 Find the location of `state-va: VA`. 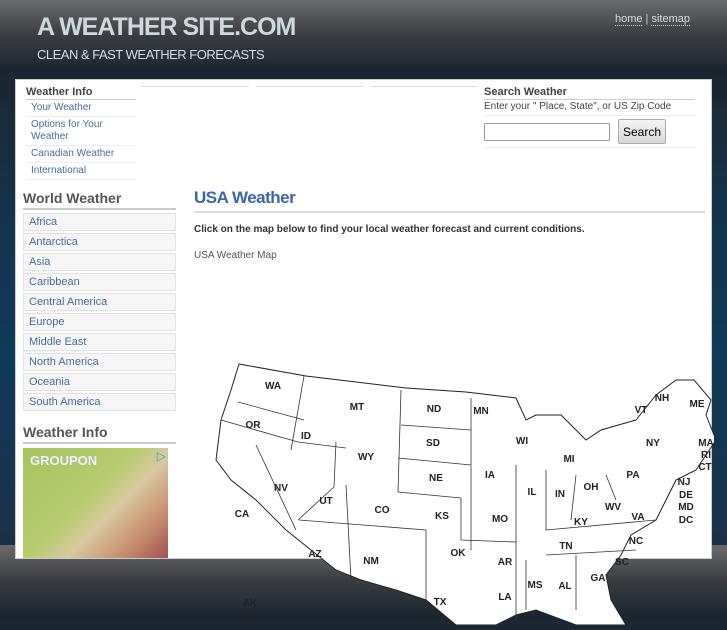

state-va: VA is located at coordinates (637, 517).